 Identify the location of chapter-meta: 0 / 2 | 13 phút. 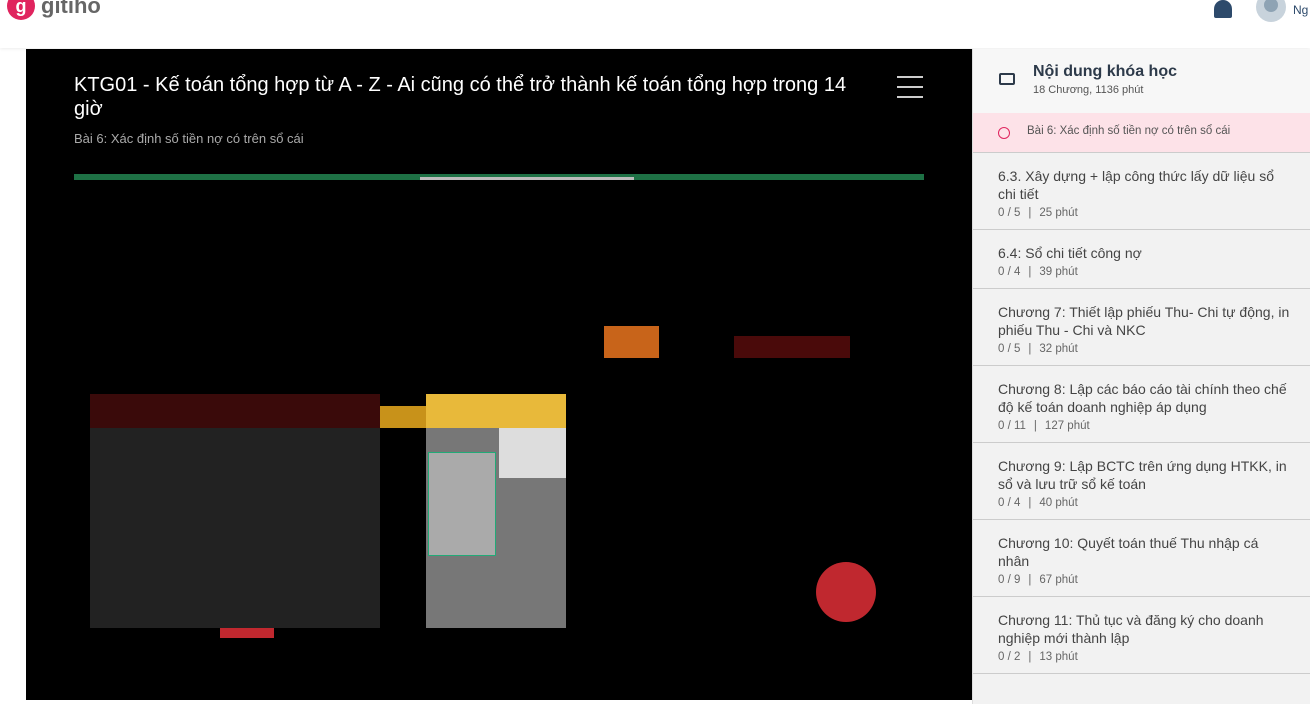
(1144, 657).